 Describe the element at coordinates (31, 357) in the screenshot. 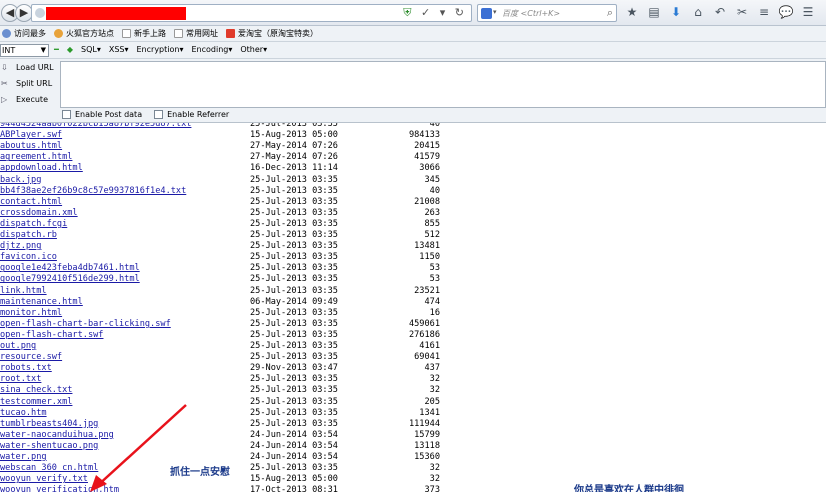

I see `file-link: resource.swf` at that location.